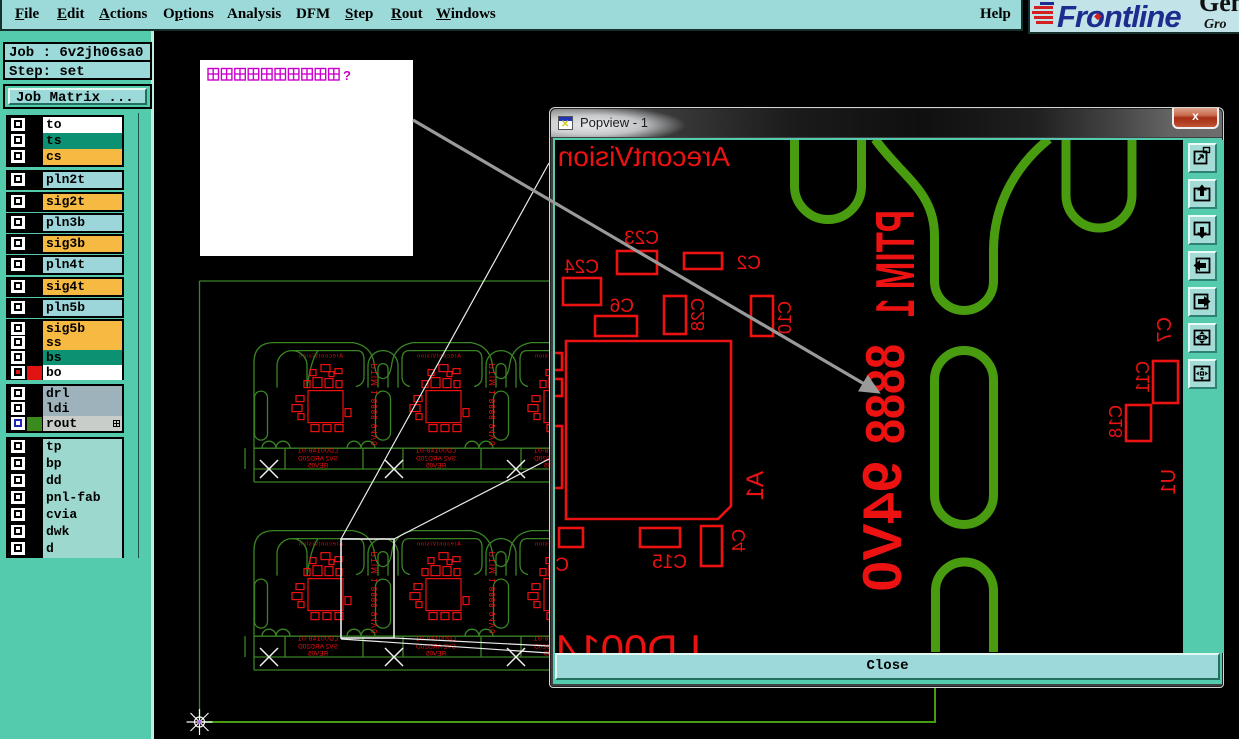 This screenshot has height=739, width=1239. I want to click on svg-text: C24, so click(581, 267).